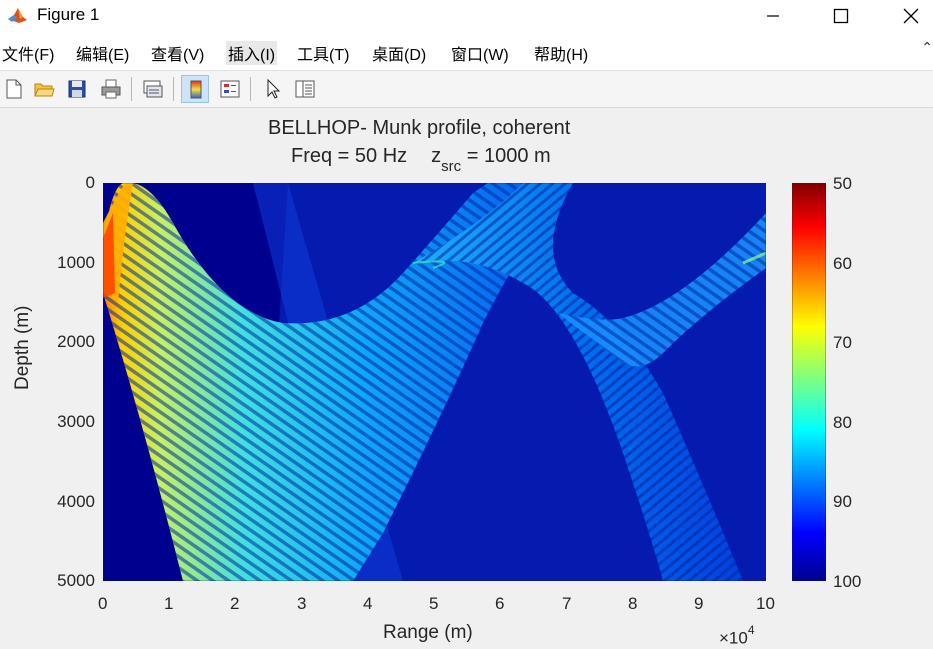 Image resolution: width=933 pixels, height=649 pixels. Describe the element at coordinates (103, 603) in the screenshot. I see `x-tick-label: 0` at that location.